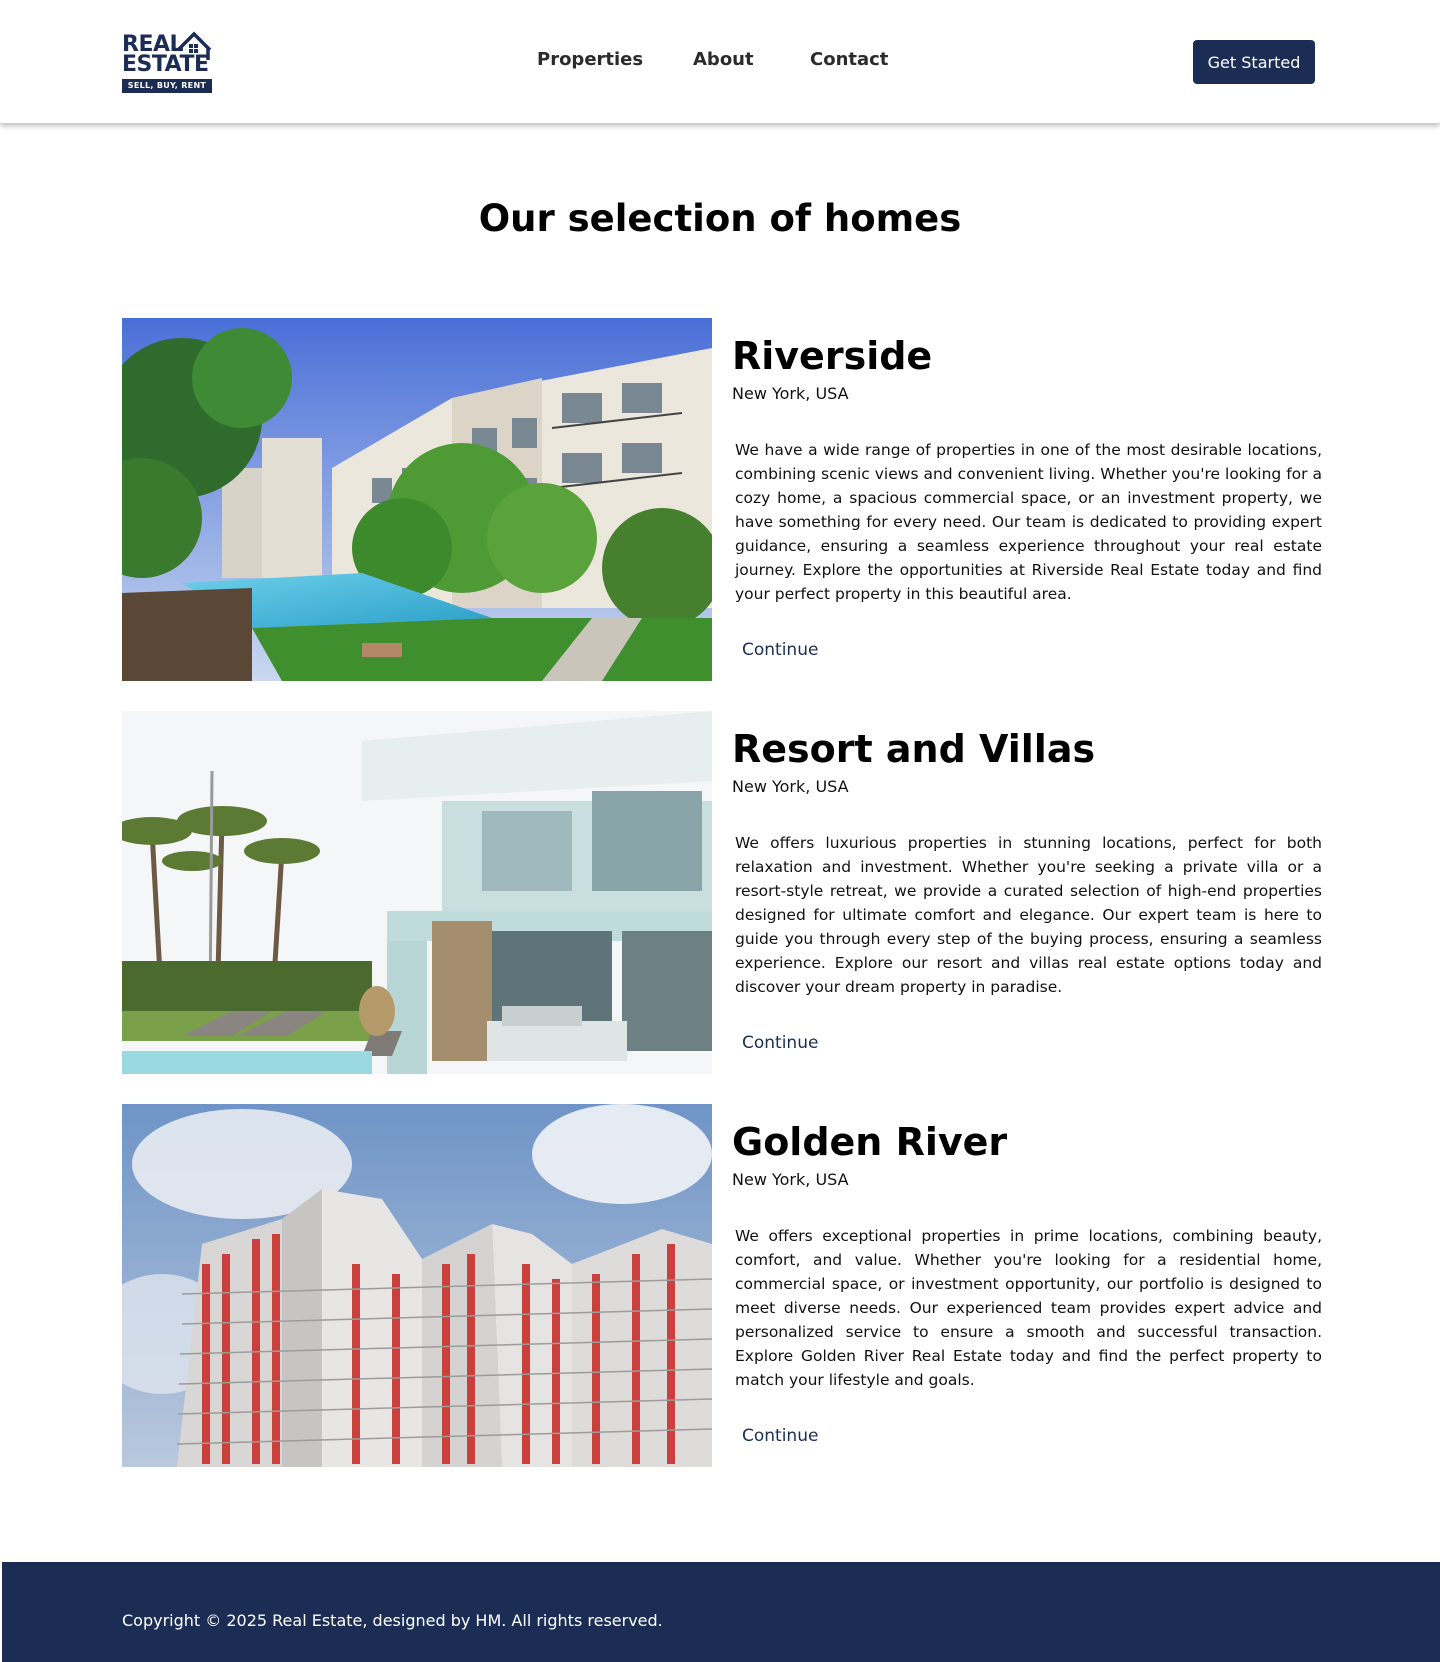 The width and height of the screenshot is (1440, 1662). Describe the element at coordinates (1254, 62) in the screenshot. I see `get-started-button: Get Started` at that location.